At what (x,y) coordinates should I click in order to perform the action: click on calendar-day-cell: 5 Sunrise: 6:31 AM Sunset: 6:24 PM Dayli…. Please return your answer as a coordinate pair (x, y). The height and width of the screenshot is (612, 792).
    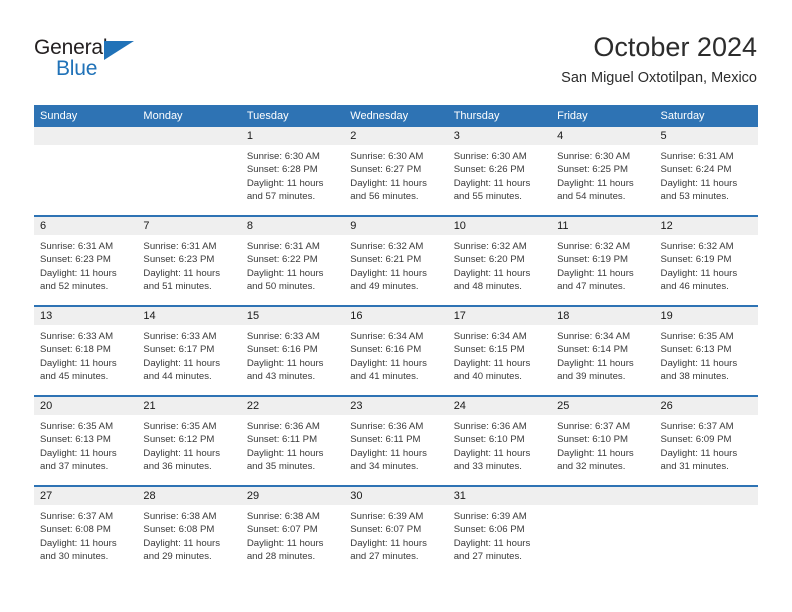
    Looking at the image, I should click on (706, 171).